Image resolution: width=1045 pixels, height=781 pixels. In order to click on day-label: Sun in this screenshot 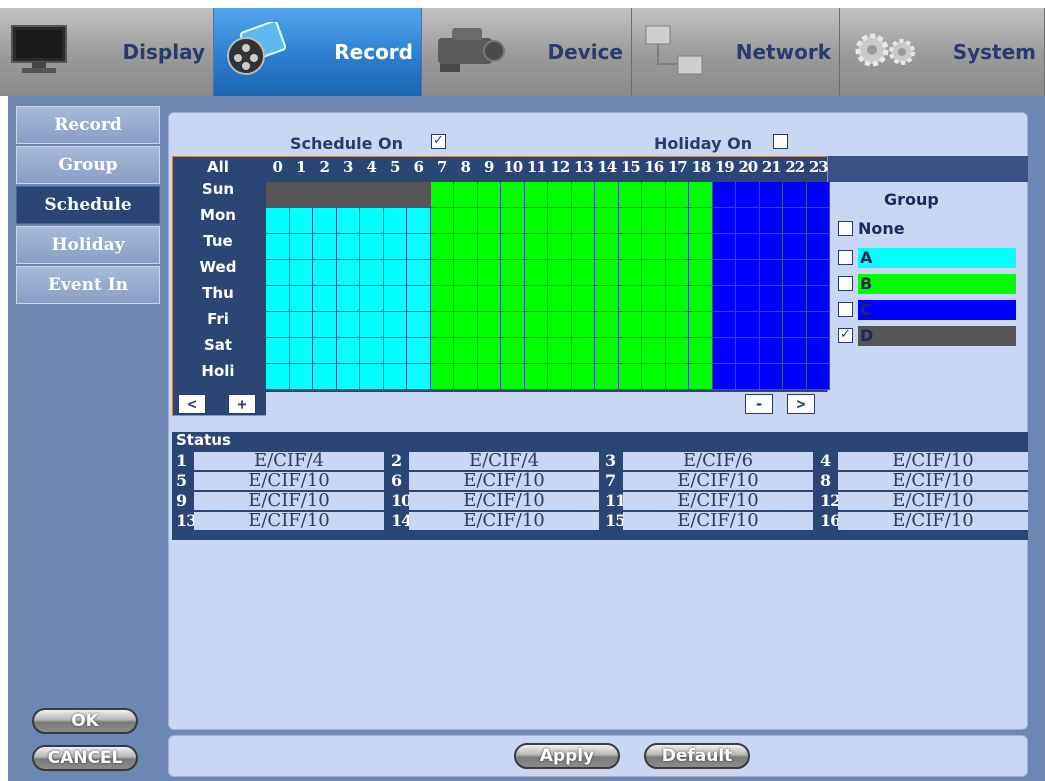, I will do `click(218, 189)`.